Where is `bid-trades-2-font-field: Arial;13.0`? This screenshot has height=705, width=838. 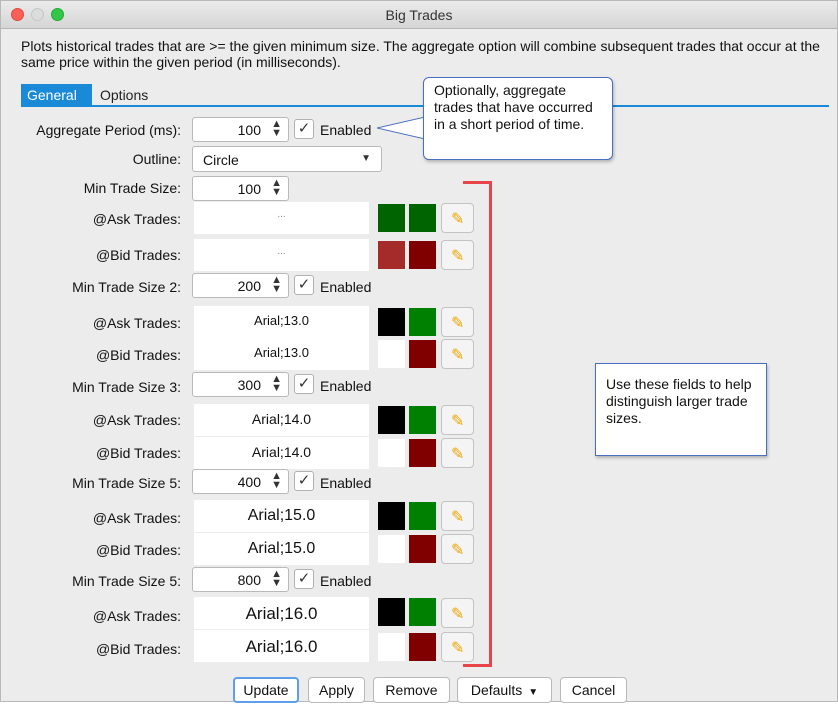 bid-trades-2-font-field: Arial;13.0 is located at coordinates (281, 354).